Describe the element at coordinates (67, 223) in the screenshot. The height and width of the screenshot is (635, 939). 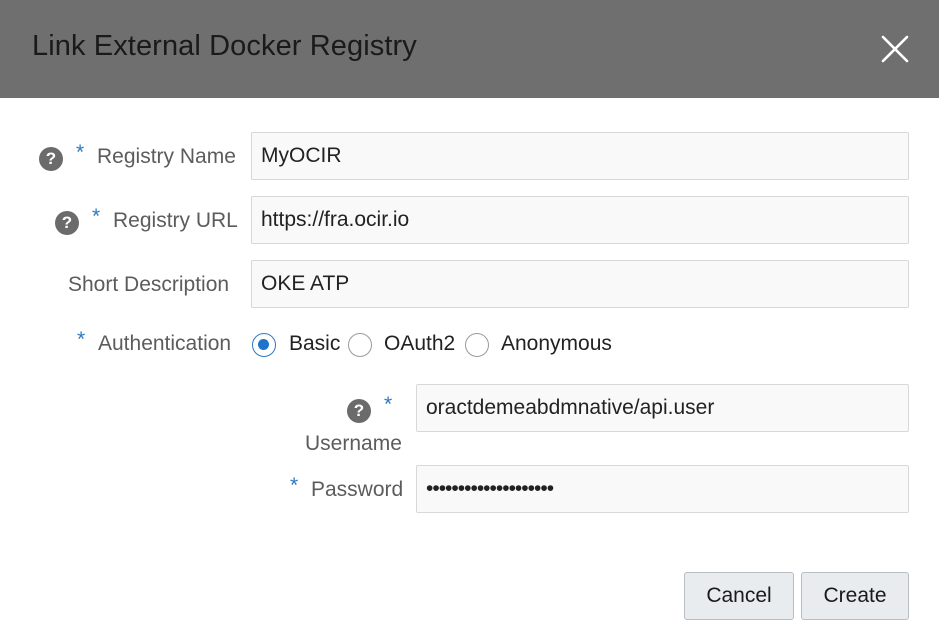
I see `registry-url-help-icon: ?` at that location.